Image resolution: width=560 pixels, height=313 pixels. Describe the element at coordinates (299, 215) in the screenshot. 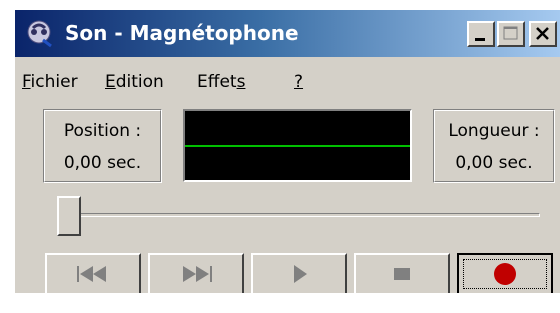

I see `seek-track` at that location.